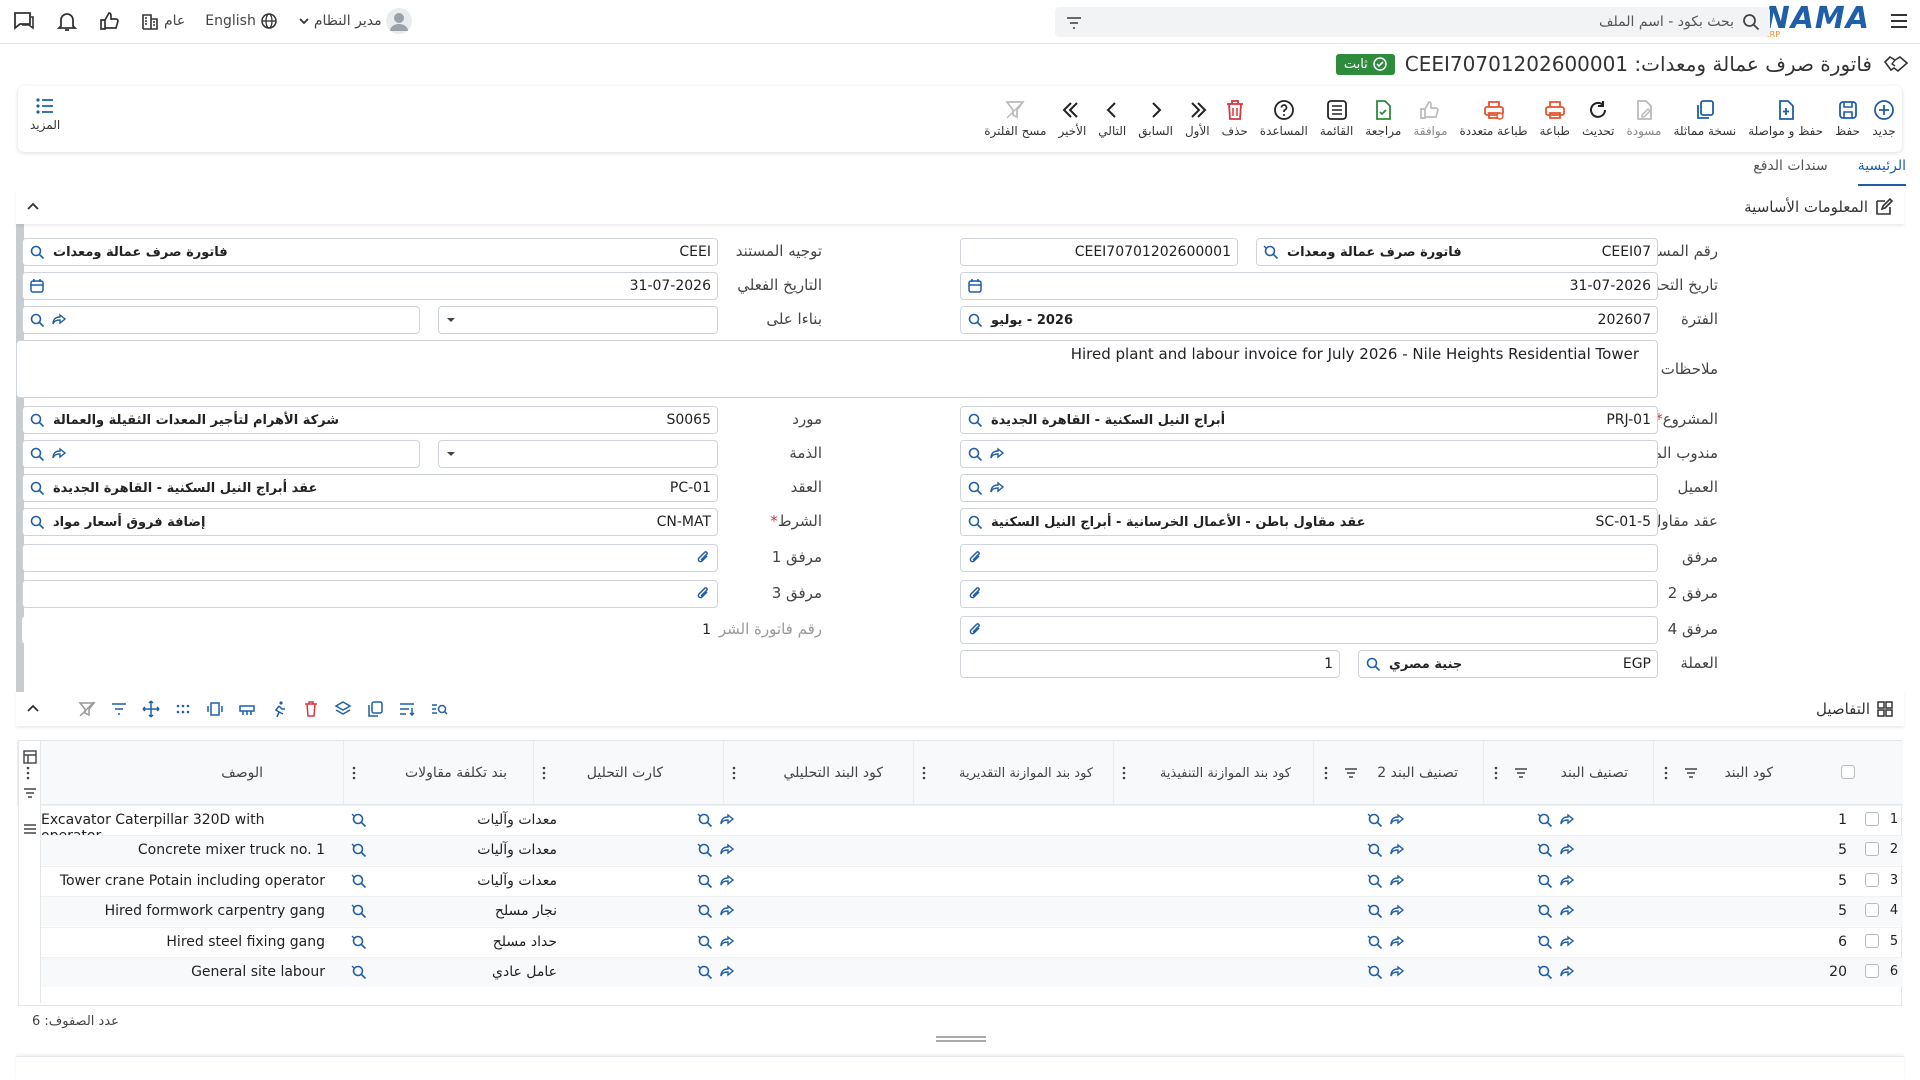 This screenshot has height=1080, width=1920. Describe the element at coordinates (1842, 942) in the screenshot. I see `item-code: 6` at that location.